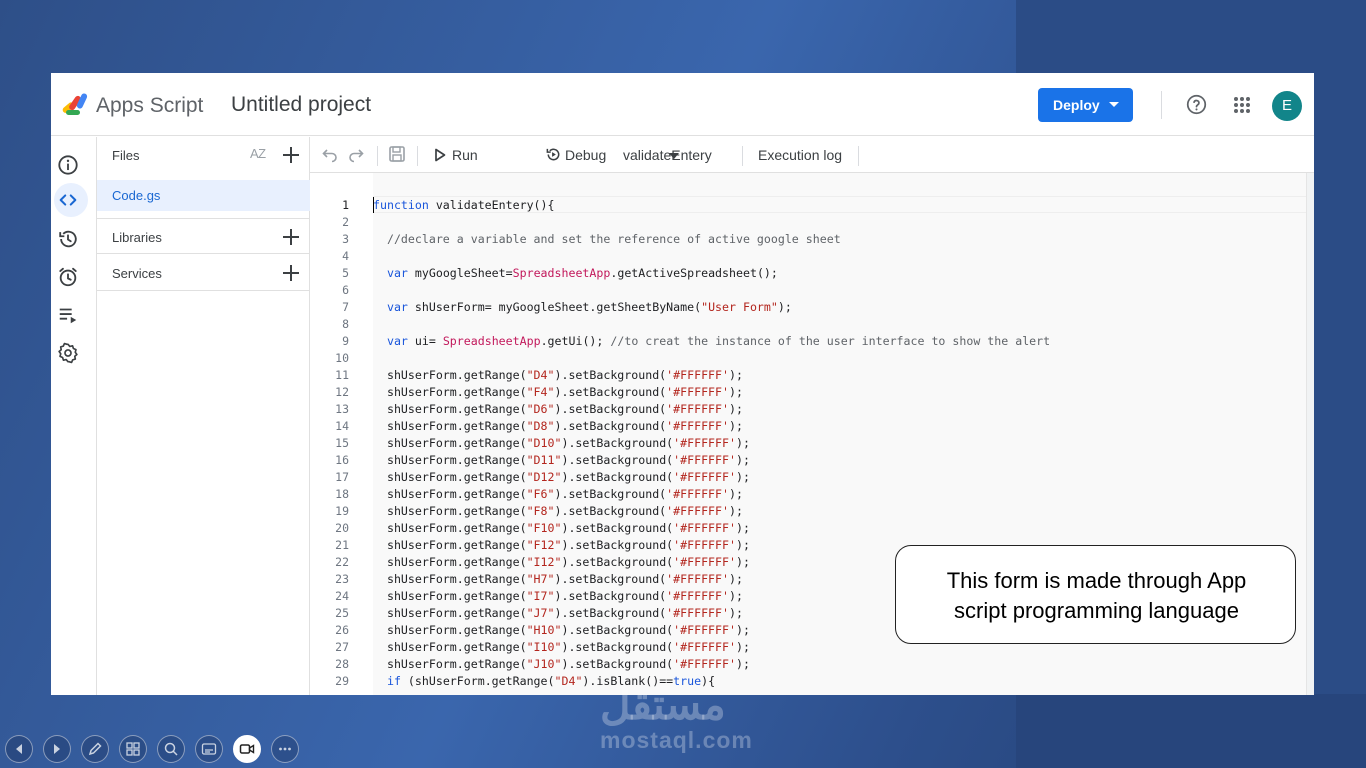  Describe the element at coordinates (342, 596) in the screenshot. I see `line-number: 24` at that location.